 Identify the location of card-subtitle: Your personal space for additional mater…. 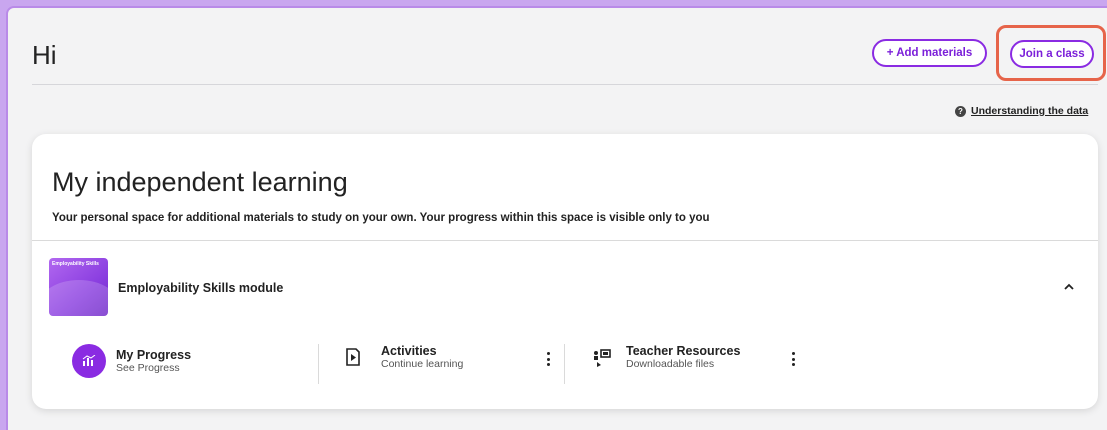
(381, 218).